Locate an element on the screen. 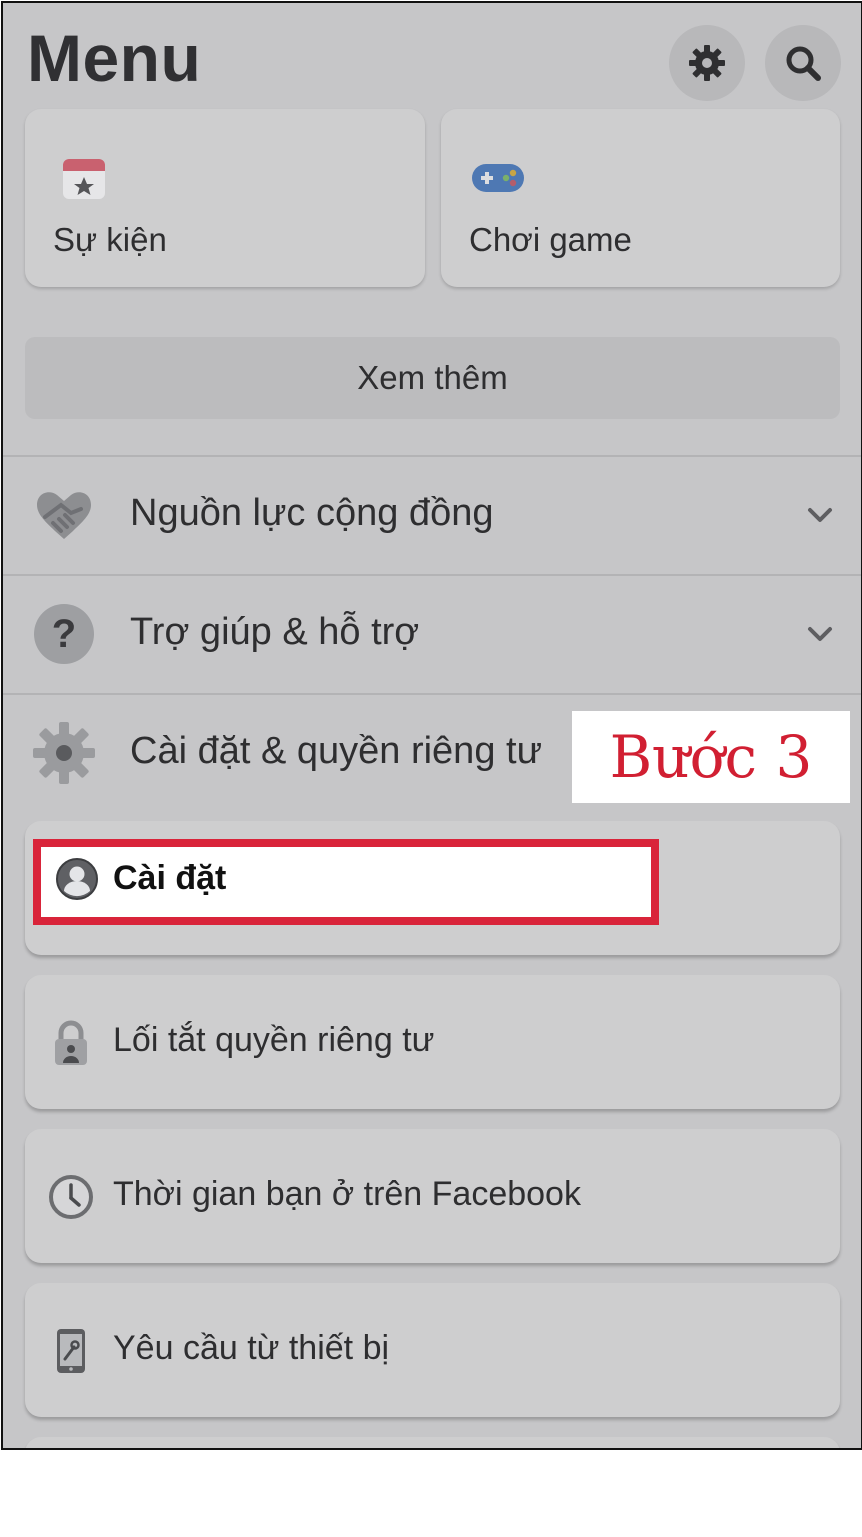 The width and height of the screenshot is (862, 1537). clock-icon is located at coordinates (71, 1197).